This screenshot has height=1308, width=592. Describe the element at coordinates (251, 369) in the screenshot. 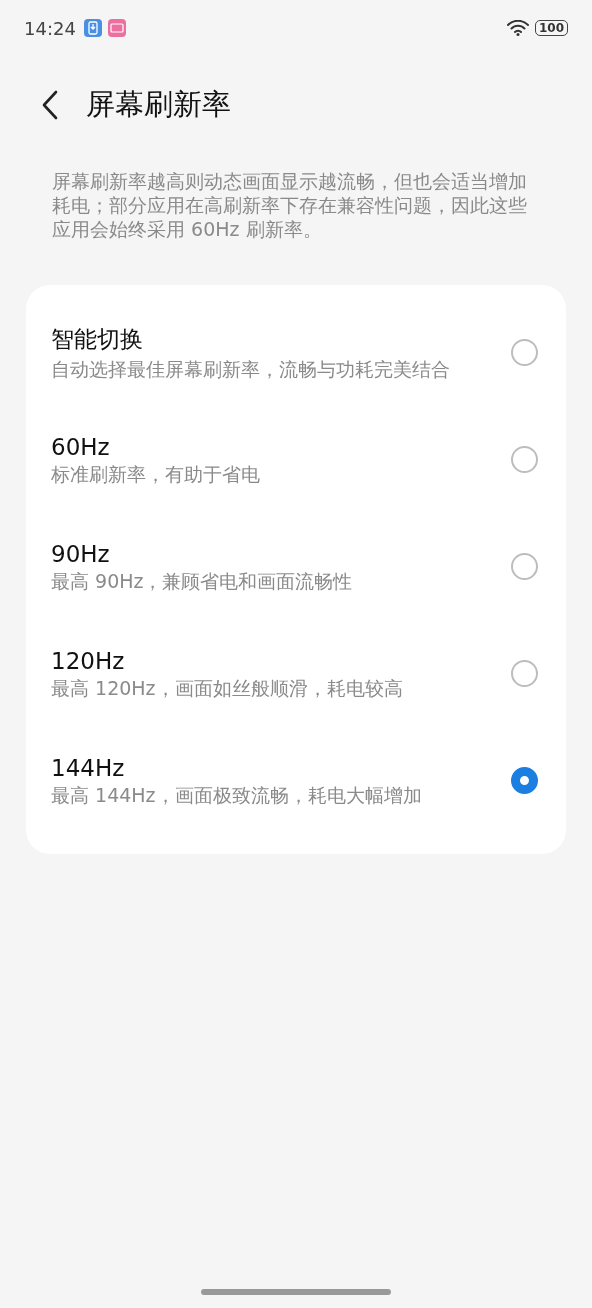

I see `option-subtitle: 自动选择最佳屏幕刷新率，流畅与功耗完美结合` at that location.